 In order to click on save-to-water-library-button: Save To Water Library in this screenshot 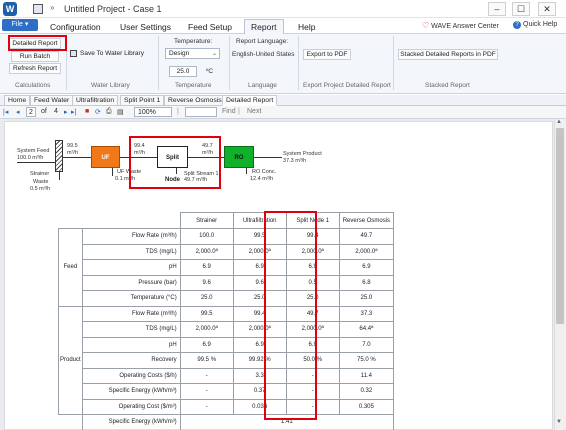, I will do `click(113, 54)`.